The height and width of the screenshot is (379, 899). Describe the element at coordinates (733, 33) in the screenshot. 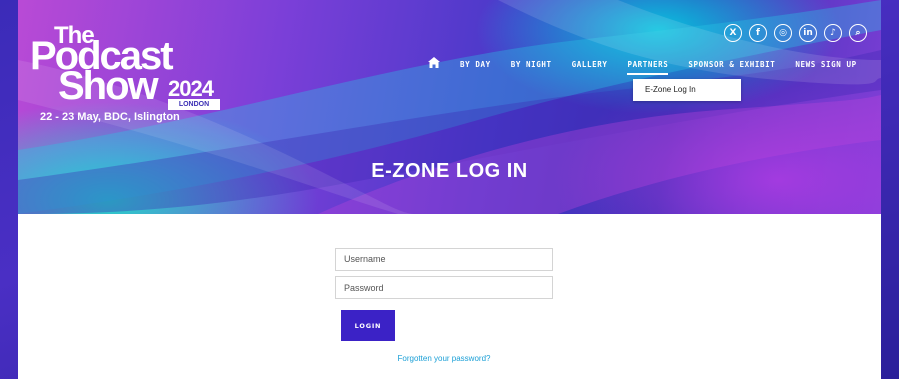

I see `x-icon: X` at that location.